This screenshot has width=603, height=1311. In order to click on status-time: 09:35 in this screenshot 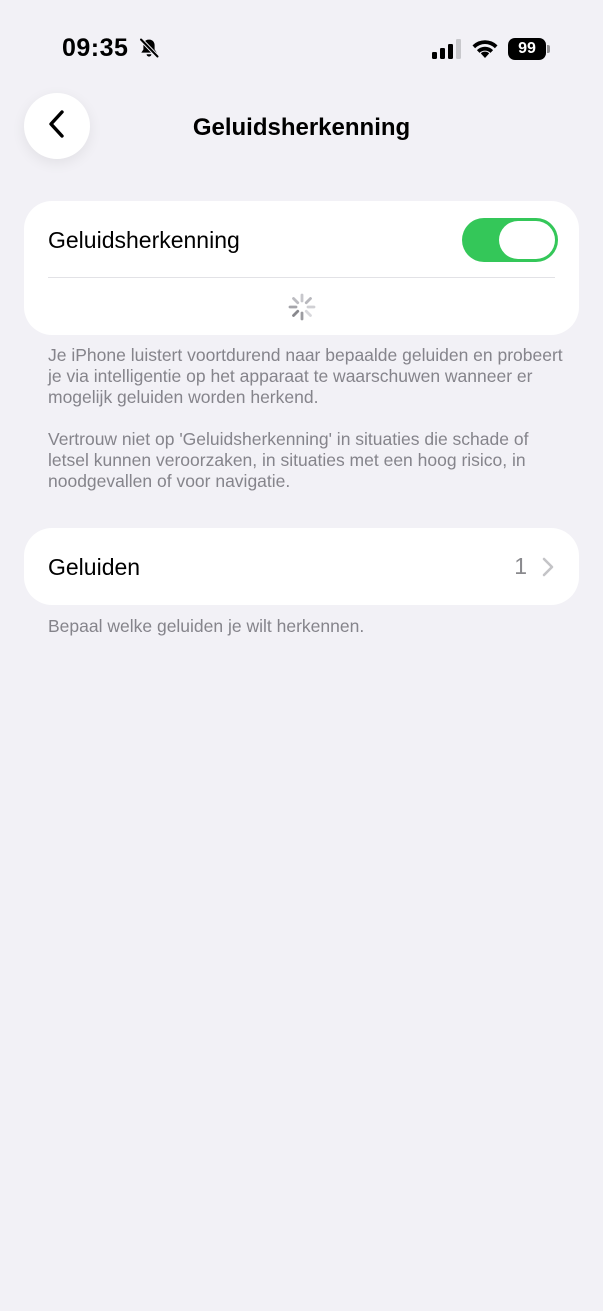, I will do `click(95, 48)`.